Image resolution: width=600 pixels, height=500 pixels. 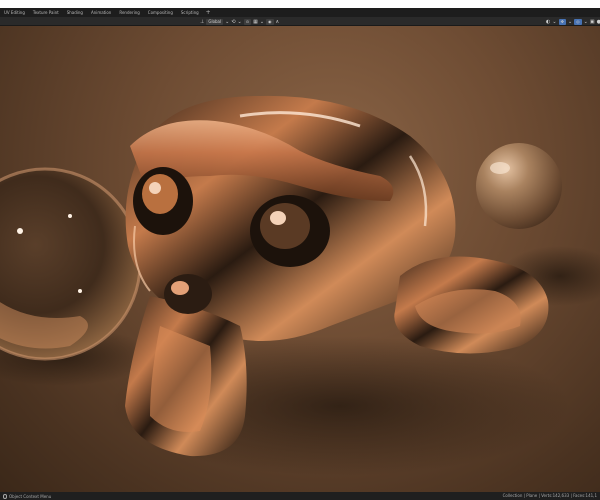 I want to click on glass-sphere, so click(x=71, y=264).